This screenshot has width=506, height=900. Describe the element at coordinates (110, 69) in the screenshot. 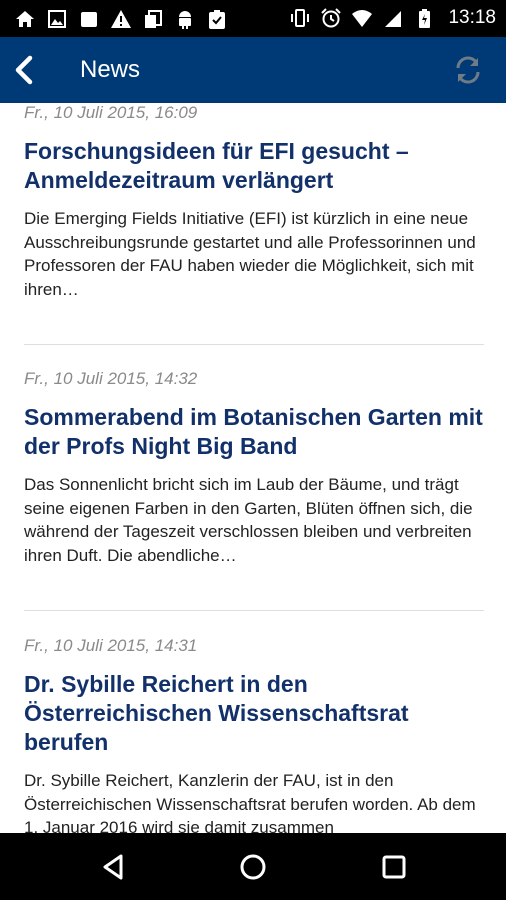

I see `page-title: News` at that location.